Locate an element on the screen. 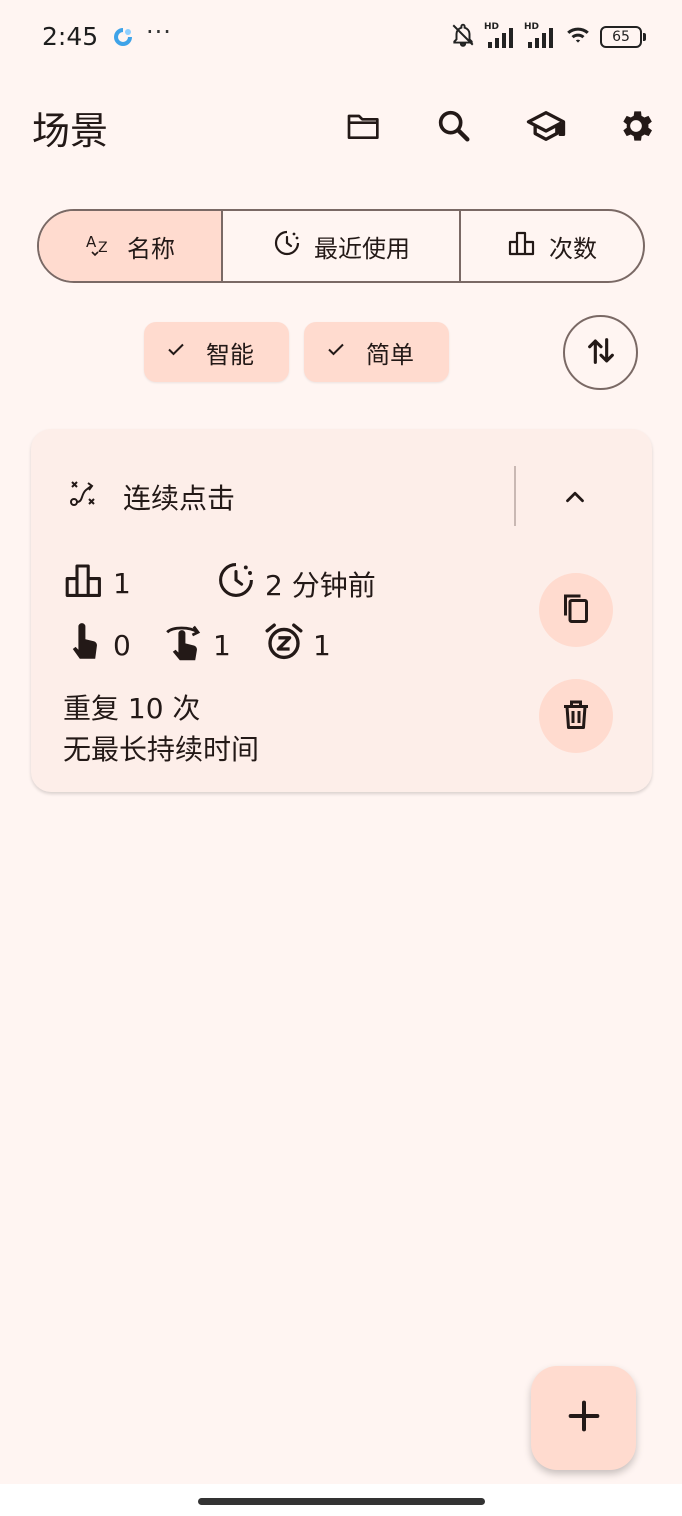  filter-chip-simple: 简单 is located at coordinates (376, 352).